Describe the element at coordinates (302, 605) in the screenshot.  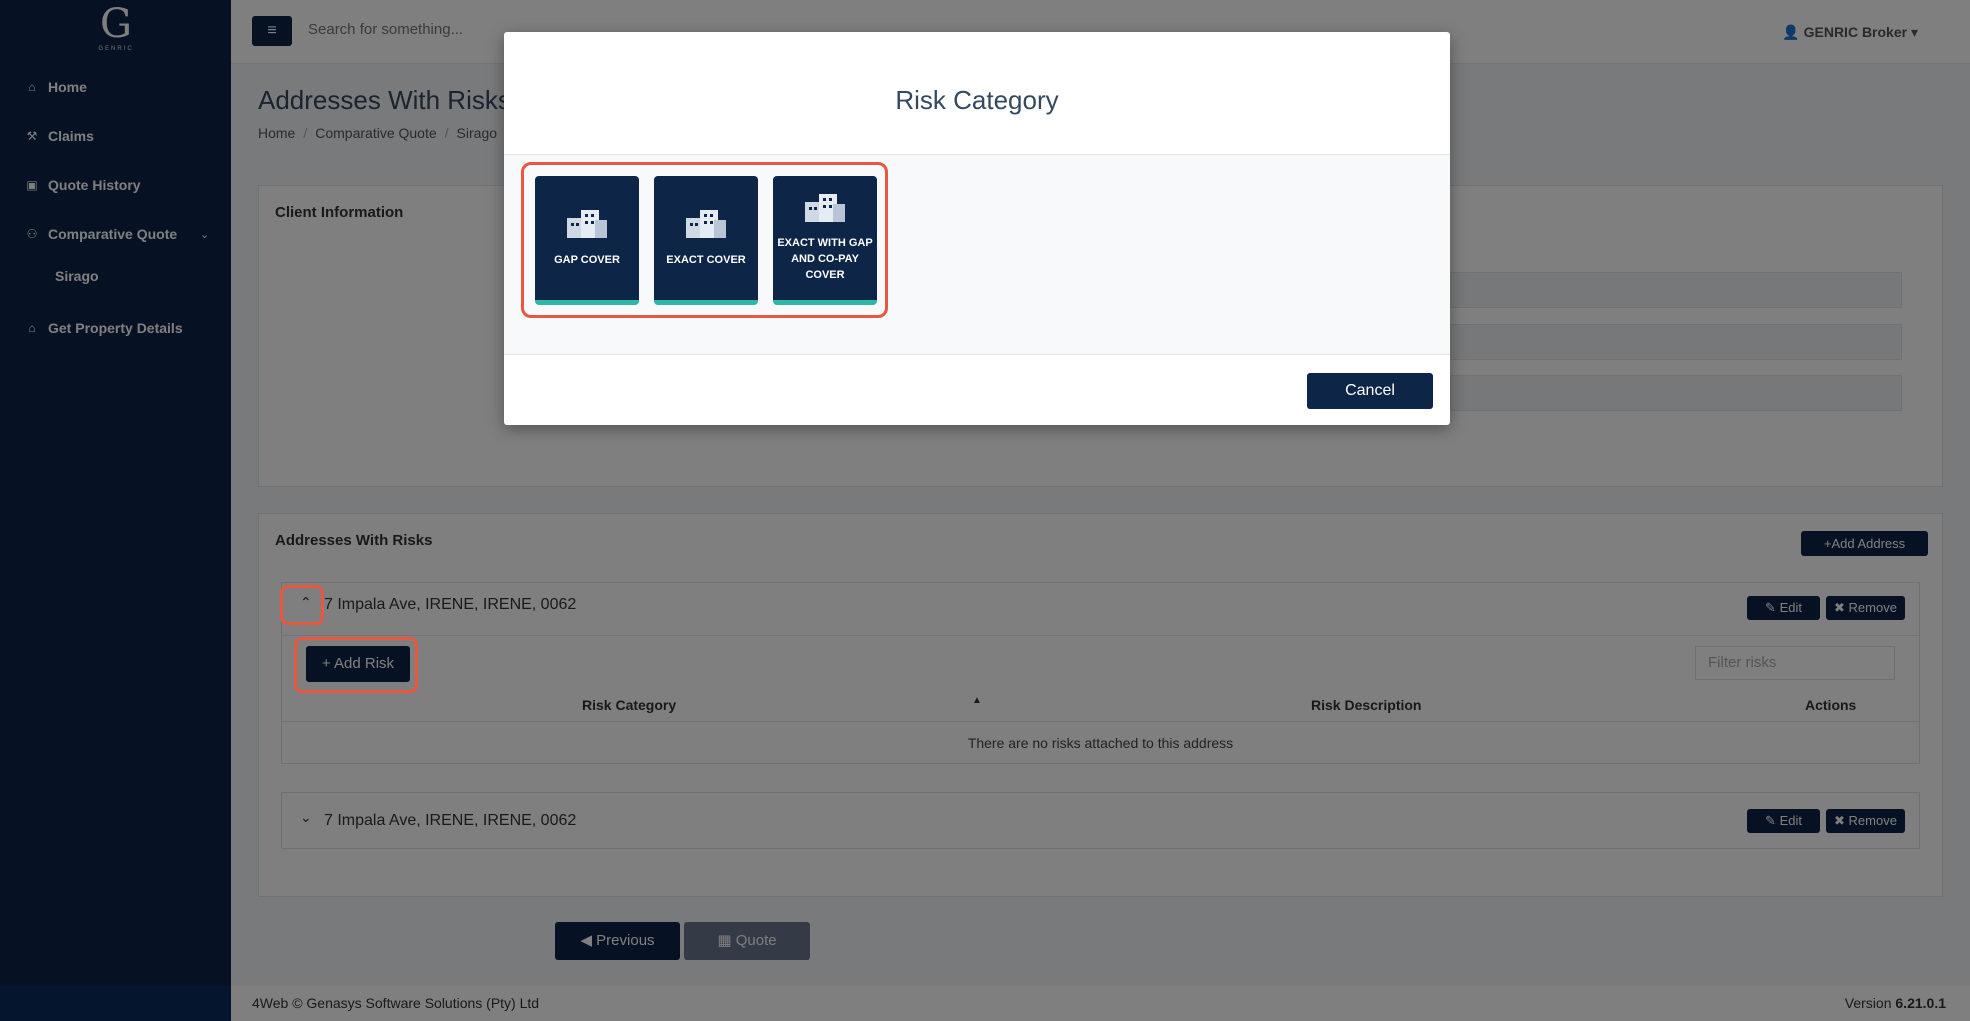
I see `highlight-chevron` at that location.